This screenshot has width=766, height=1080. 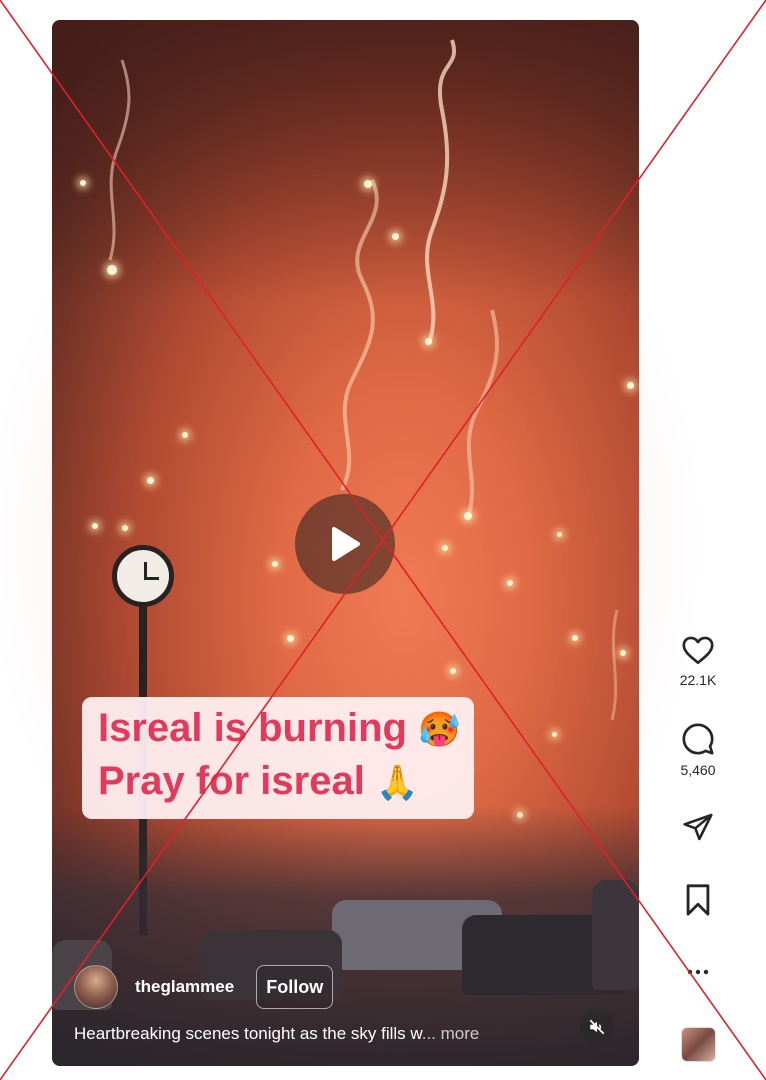 I want to click on more-options-action, so click(x=698, y=970).